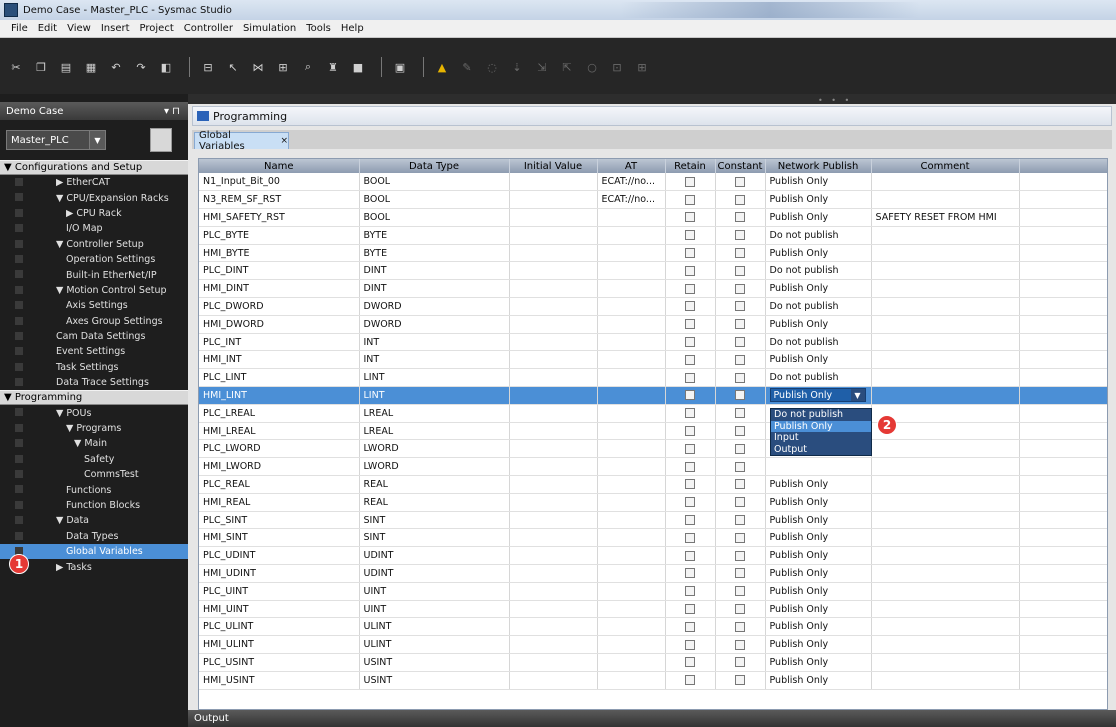 Image resolution: width=1116 pixels, height=727 pixels. Describe the element at coordinates (94, 398) in the screenshot. I see `section-programming: ▼ Programming` at that location.